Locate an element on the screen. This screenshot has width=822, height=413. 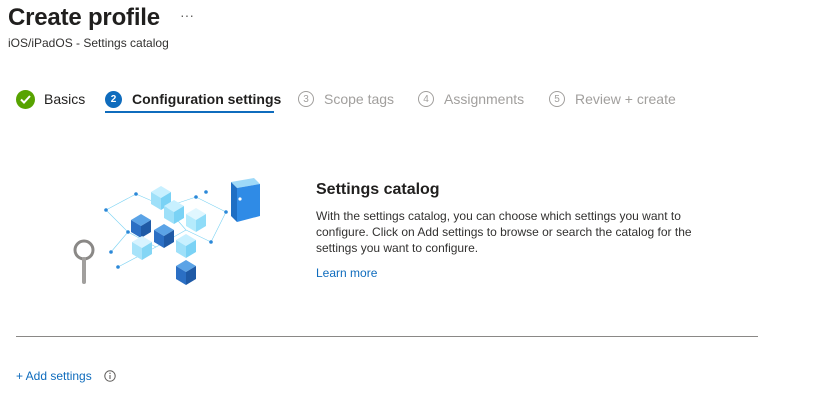
section-divider is located at coordinates (387, 336).